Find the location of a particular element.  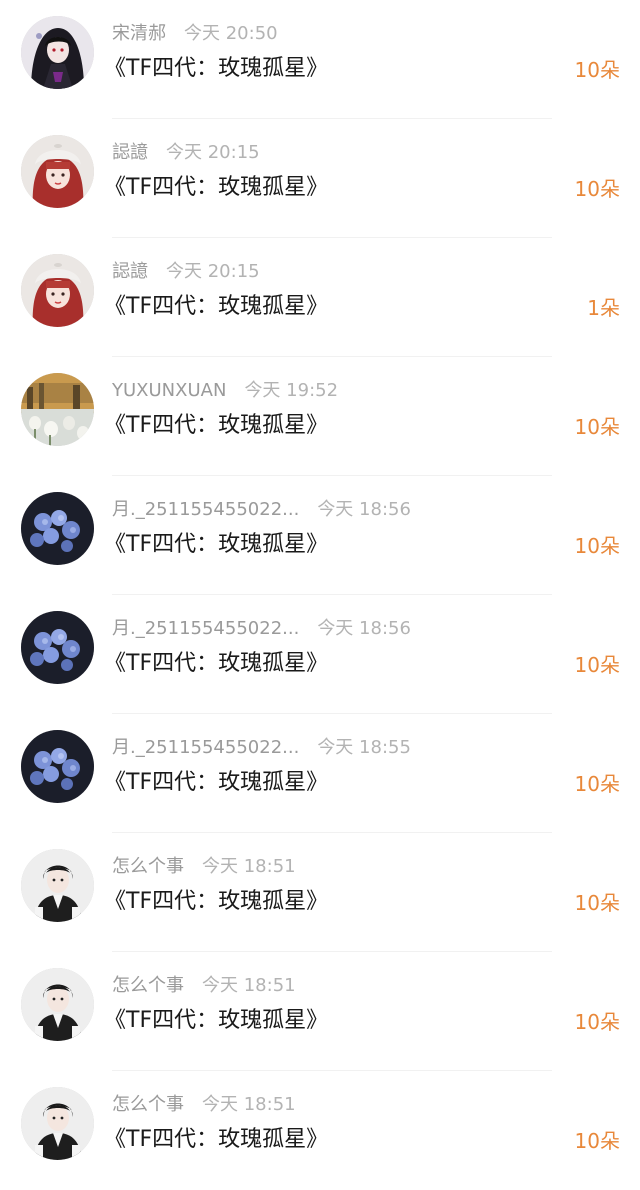

gift-record-row: 誋譩 今天 20:15 《TF四代：玫瑰孤星》 1朵 is located at coordinates (320, 297).